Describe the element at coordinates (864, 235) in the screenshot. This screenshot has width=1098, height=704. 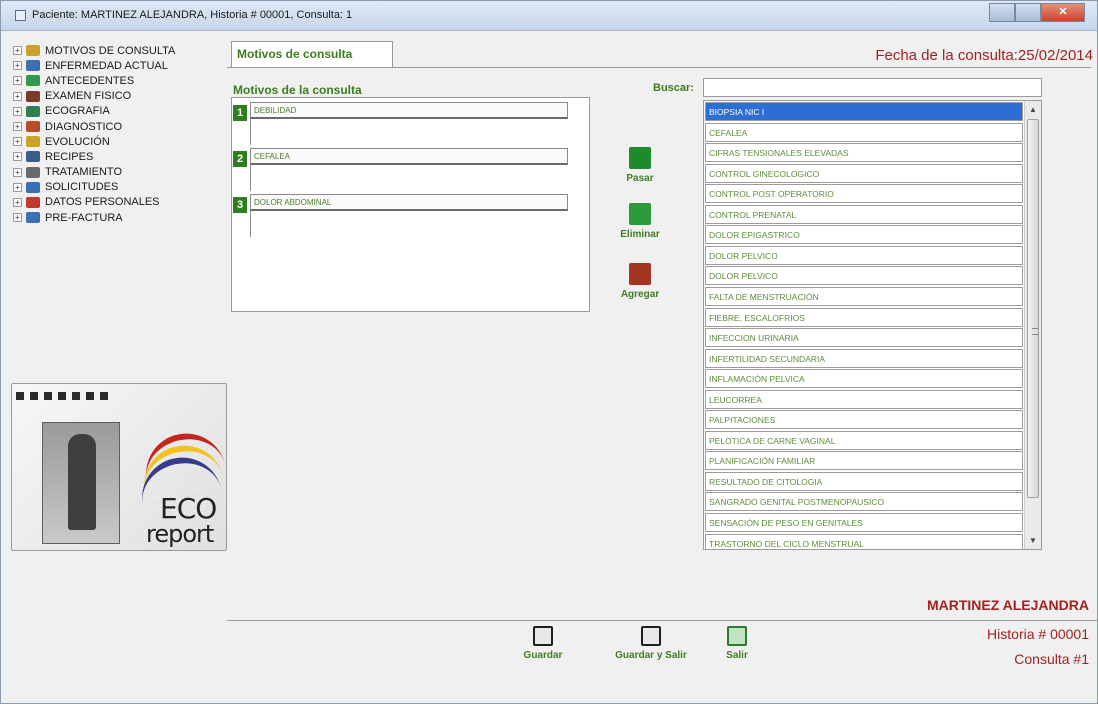
I see `list-item: DOLOR EPIGASTRICO` at that location.